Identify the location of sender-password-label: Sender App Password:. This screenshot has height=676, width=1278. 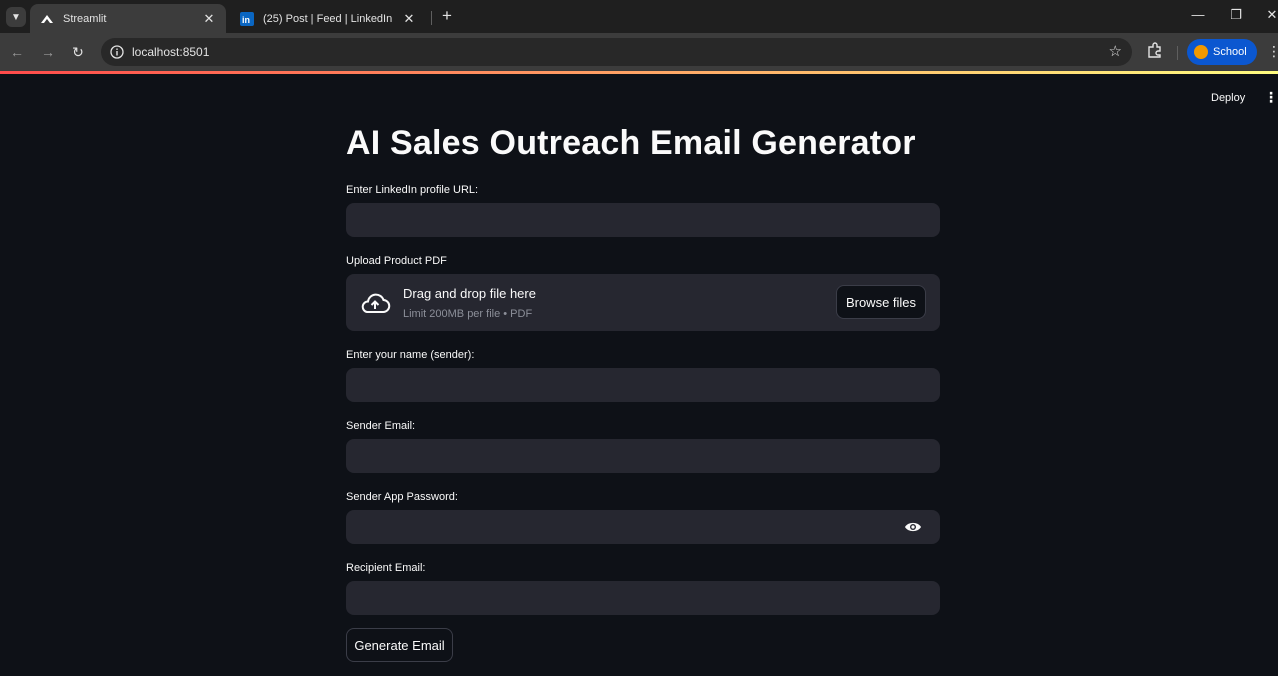
(402, 497).